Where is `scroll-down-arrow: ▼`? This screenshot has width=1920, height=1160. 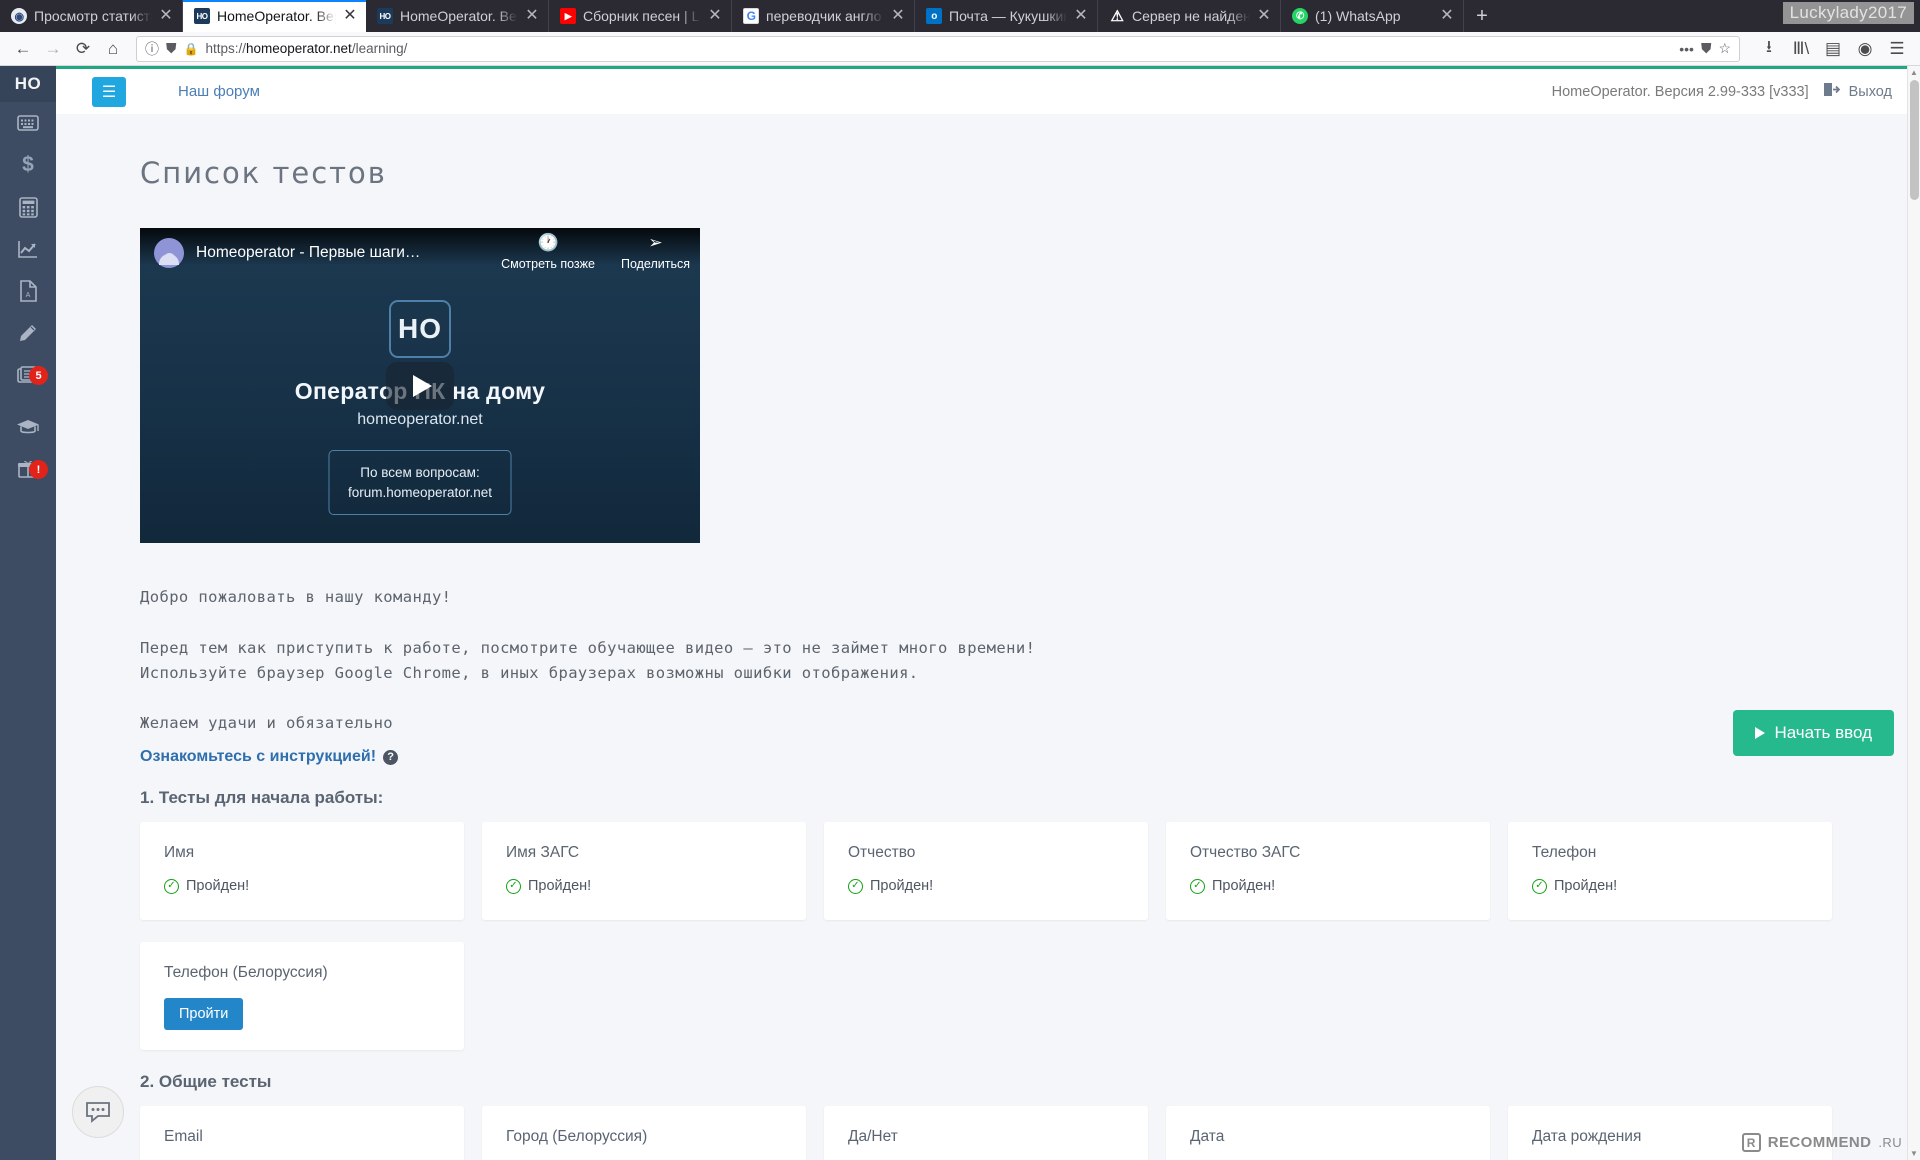
scroll-down-arrow: ▼ is located at coordinates (1914, 1153).